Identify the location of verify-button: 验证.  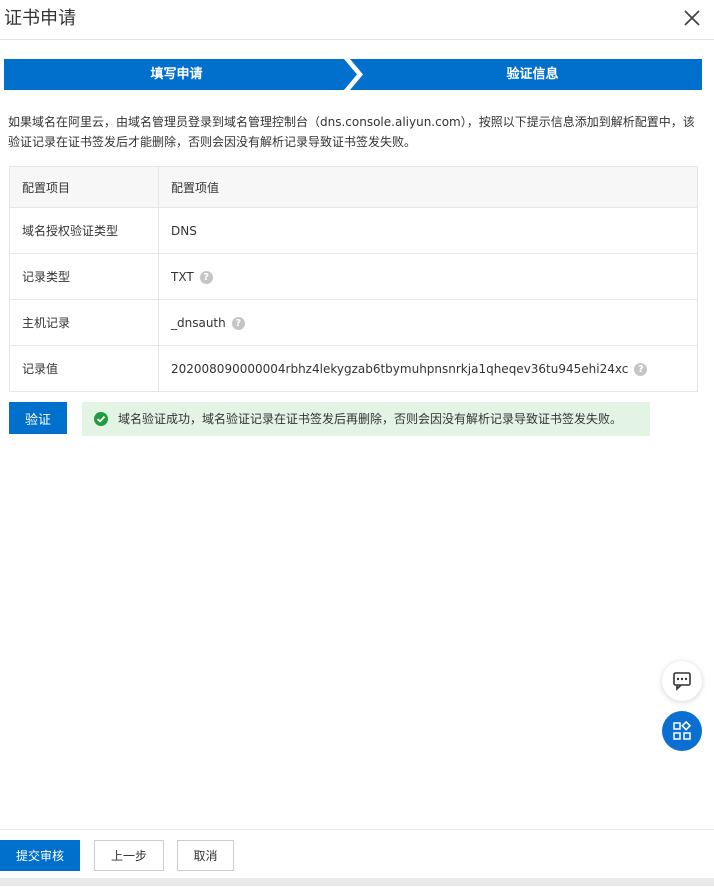
(38, 418).